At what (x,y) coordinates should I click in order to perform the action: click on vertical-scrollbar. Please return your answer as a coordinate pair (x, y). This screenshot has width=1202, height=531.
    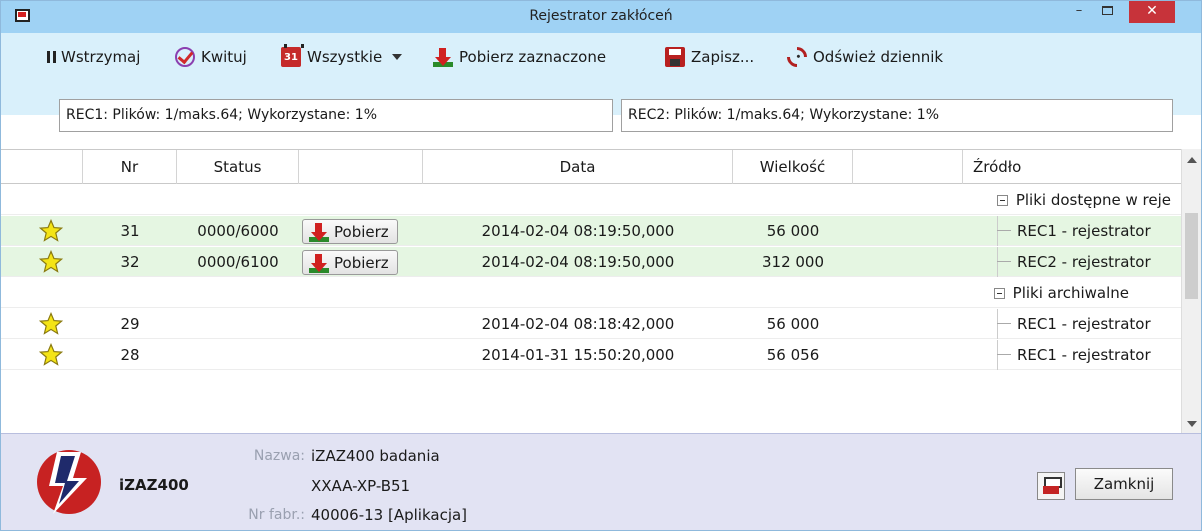
    Looking at the image, I should click on (1191, 291).